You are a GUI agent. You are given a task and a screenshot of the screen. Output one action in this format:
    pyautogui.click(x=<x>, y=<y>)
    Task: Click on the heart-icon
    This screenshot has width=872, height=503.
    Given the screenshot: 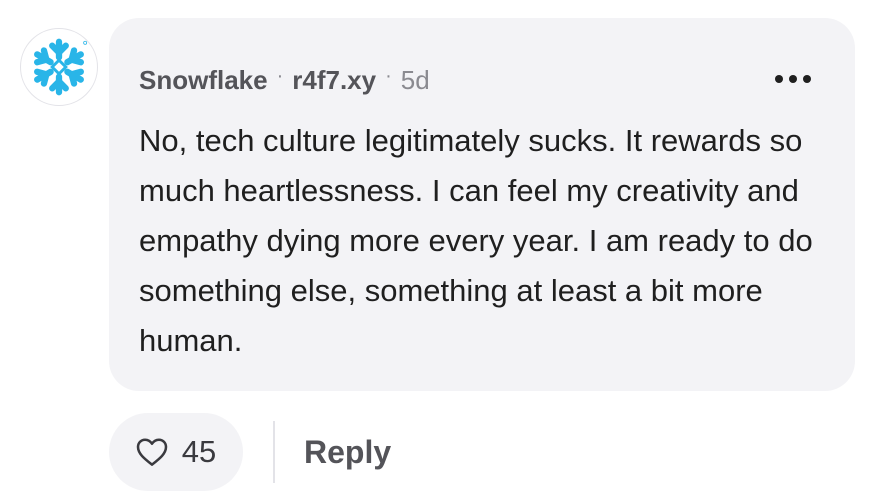 What is the action you would take?
    pyautogui.click(x=152, y=452)
    